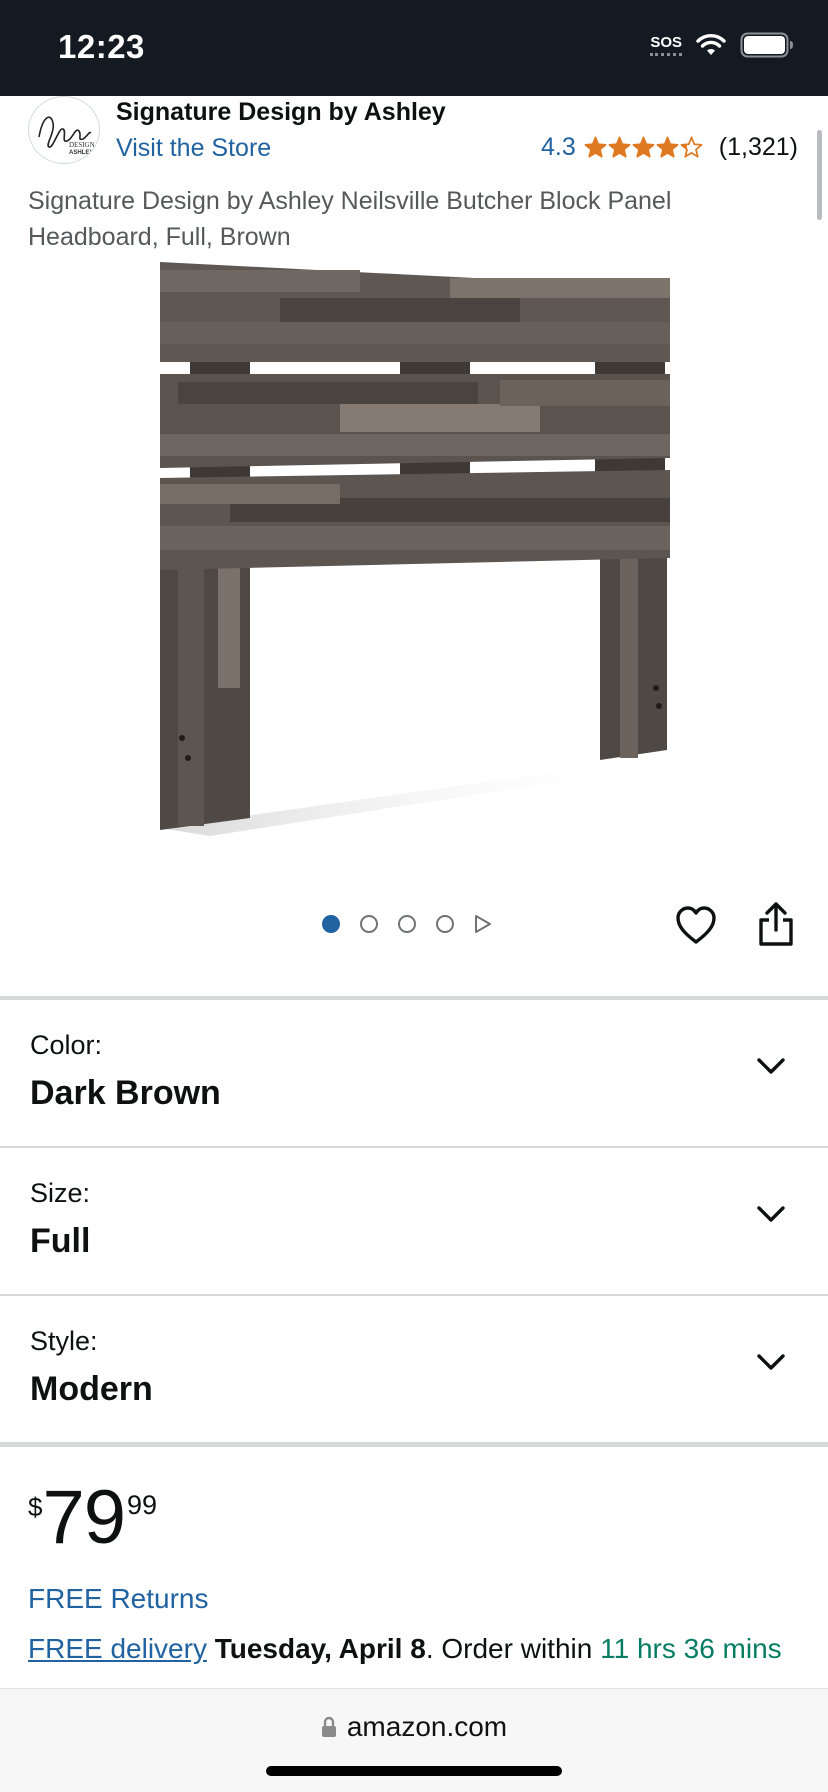  What do you see at coordinates (35, 1507) in the screenshot?
I see `price-symbol: $` at bounding box center [35, 1507].